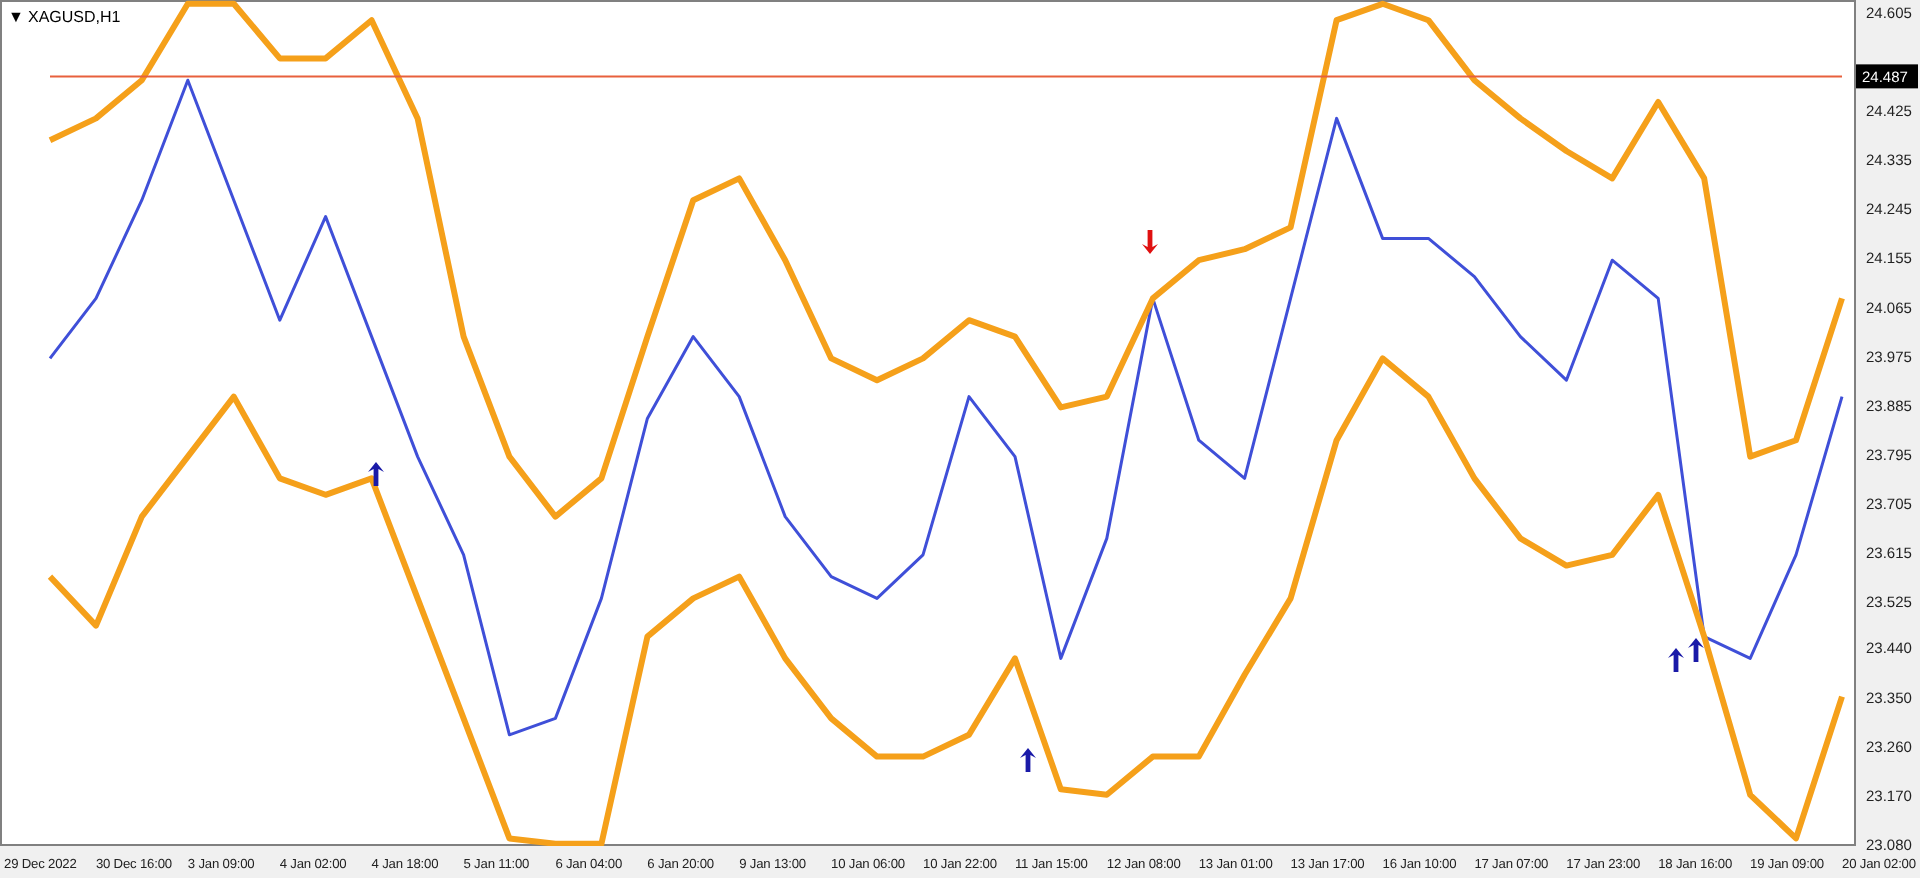 The height and width of the screenshot is (878, 1920). Describe the element at coordinates (1150, 242) in the screenshot. I see `down-arrow-icon` at that location.